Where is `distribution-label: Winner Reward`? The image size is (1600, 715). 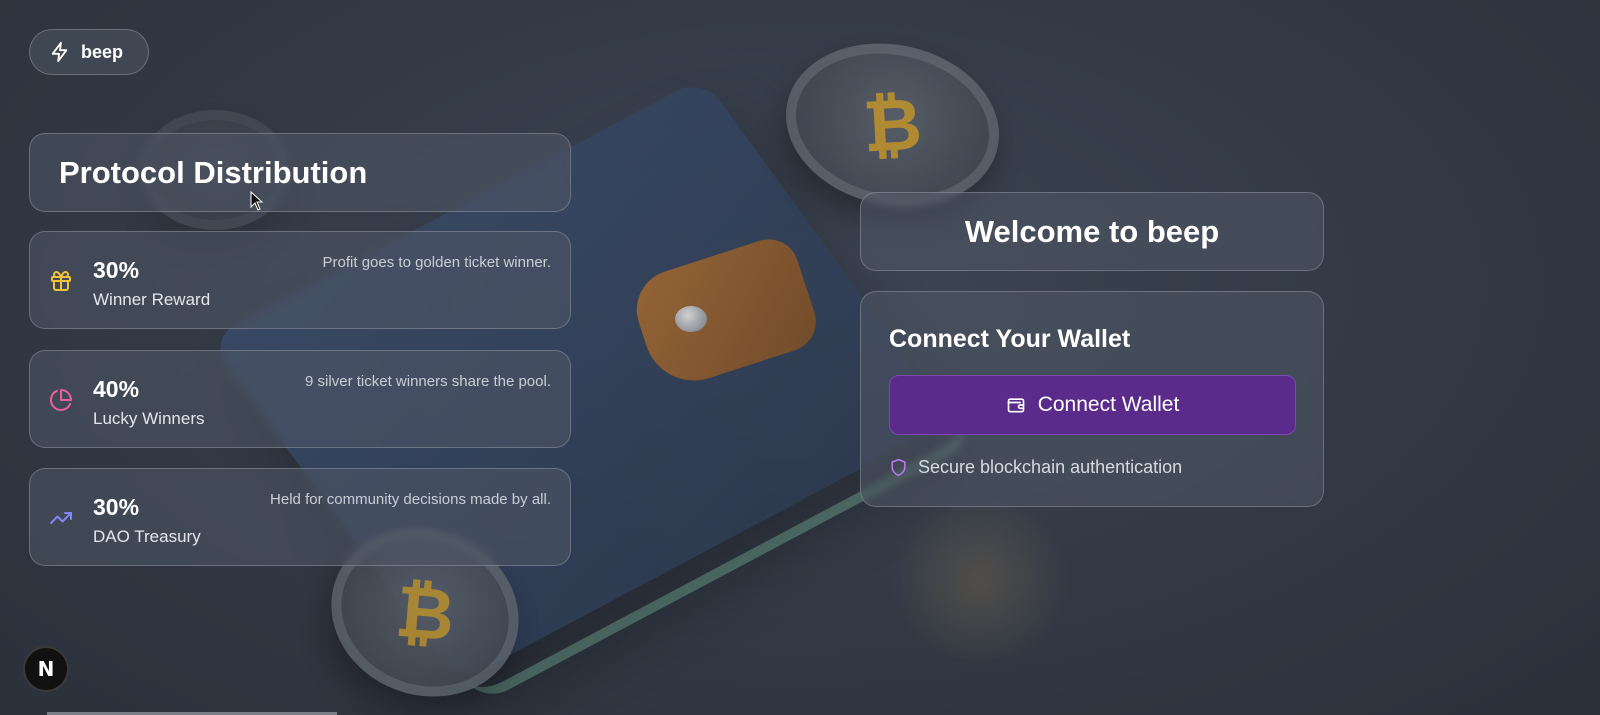
distribution-label: Winner Reward is located at coordinates (152, 299).